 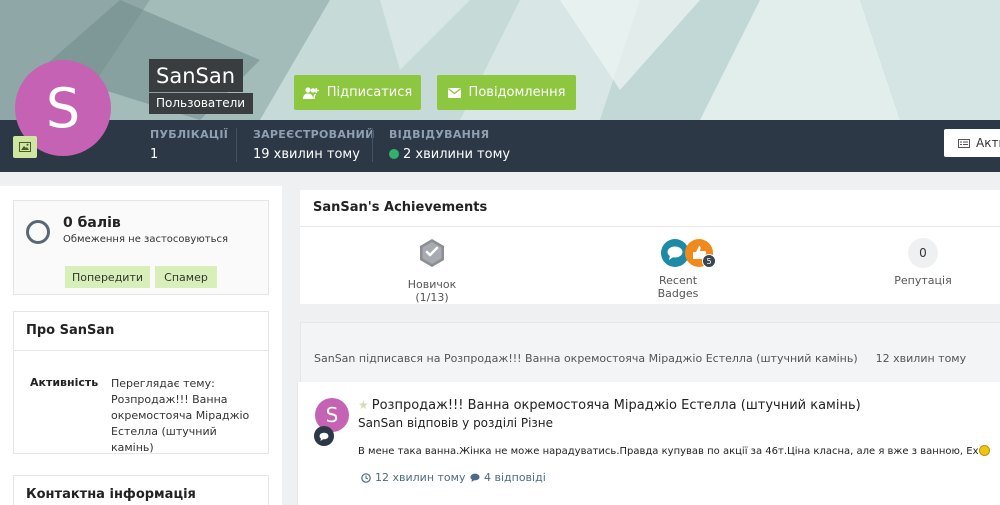 I want to click on image-icon, so click(x=25, y=147).